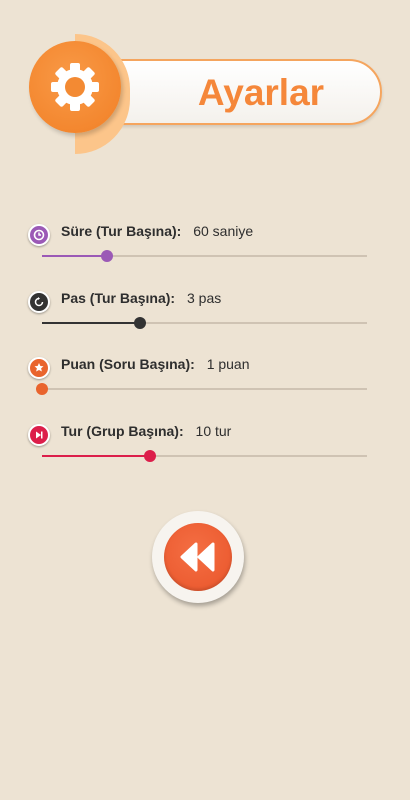 This screenshot has height=800, width=410. I want to click on setting-label: Puan (Soru Başına):, so click(128, 364).